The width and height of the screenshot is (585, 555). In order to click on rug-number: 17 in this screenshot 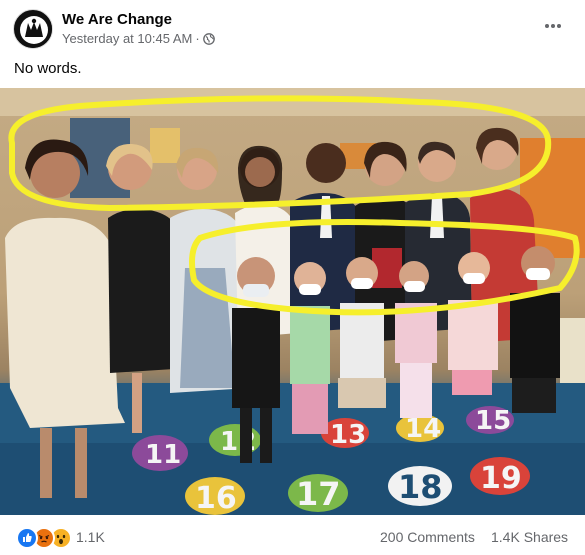, I will do `click(318, 494)`.